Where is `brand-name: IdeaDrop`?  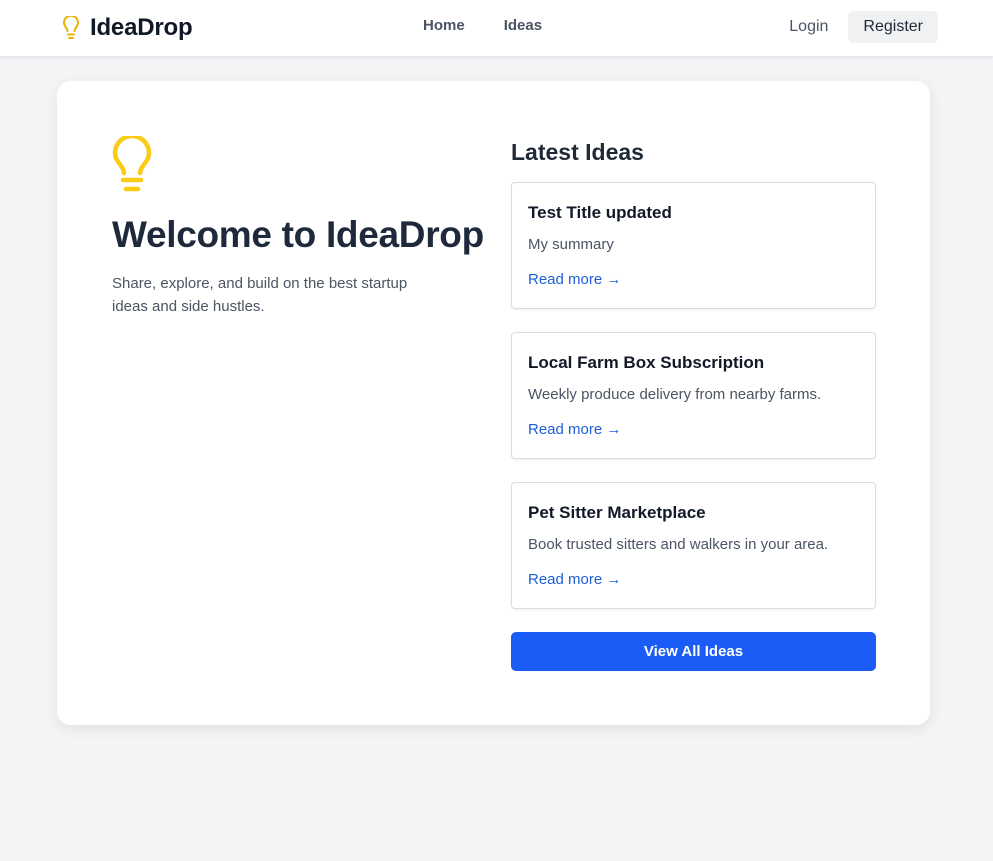
brand-name: IdeaDrop is located at coordinates (141, 27).